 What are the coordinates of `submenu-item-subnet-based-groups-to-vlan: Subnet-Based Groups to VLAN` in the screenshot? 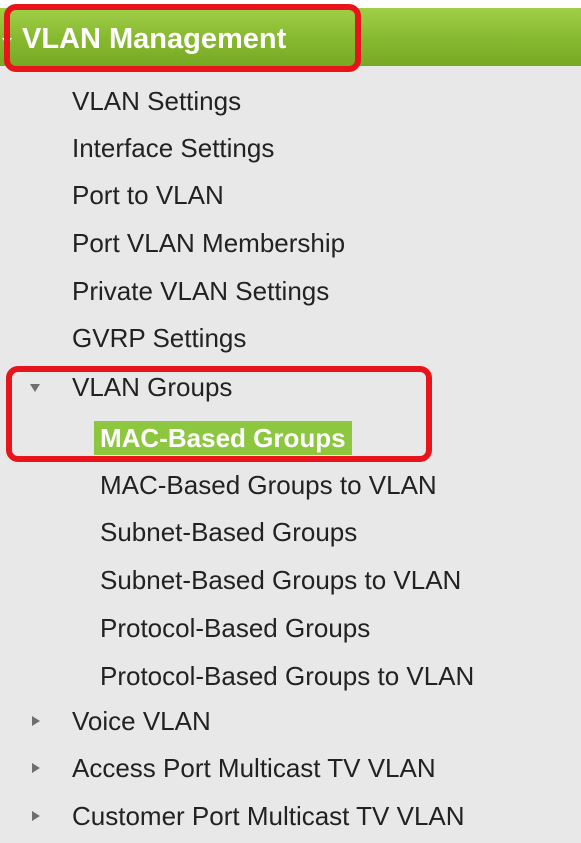 It's located at (280, 580).